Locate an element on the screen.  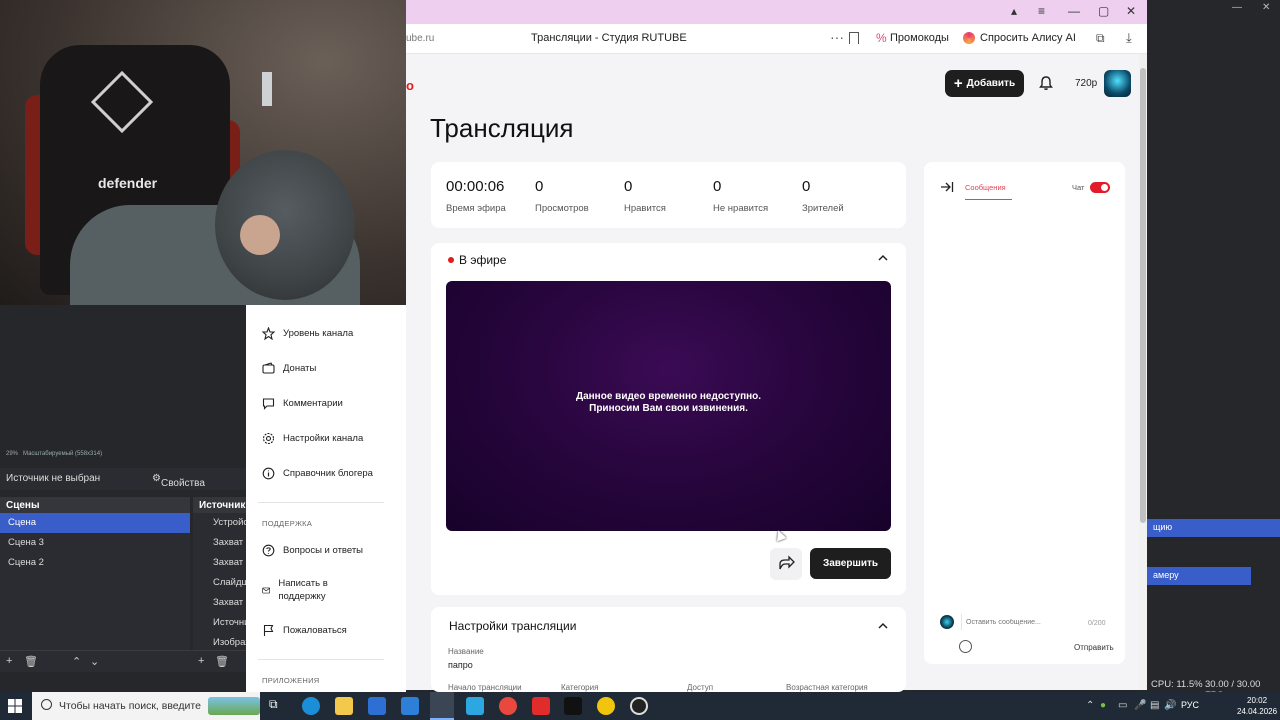
scrollbar-thumb is located at coordinates (1143, 295).